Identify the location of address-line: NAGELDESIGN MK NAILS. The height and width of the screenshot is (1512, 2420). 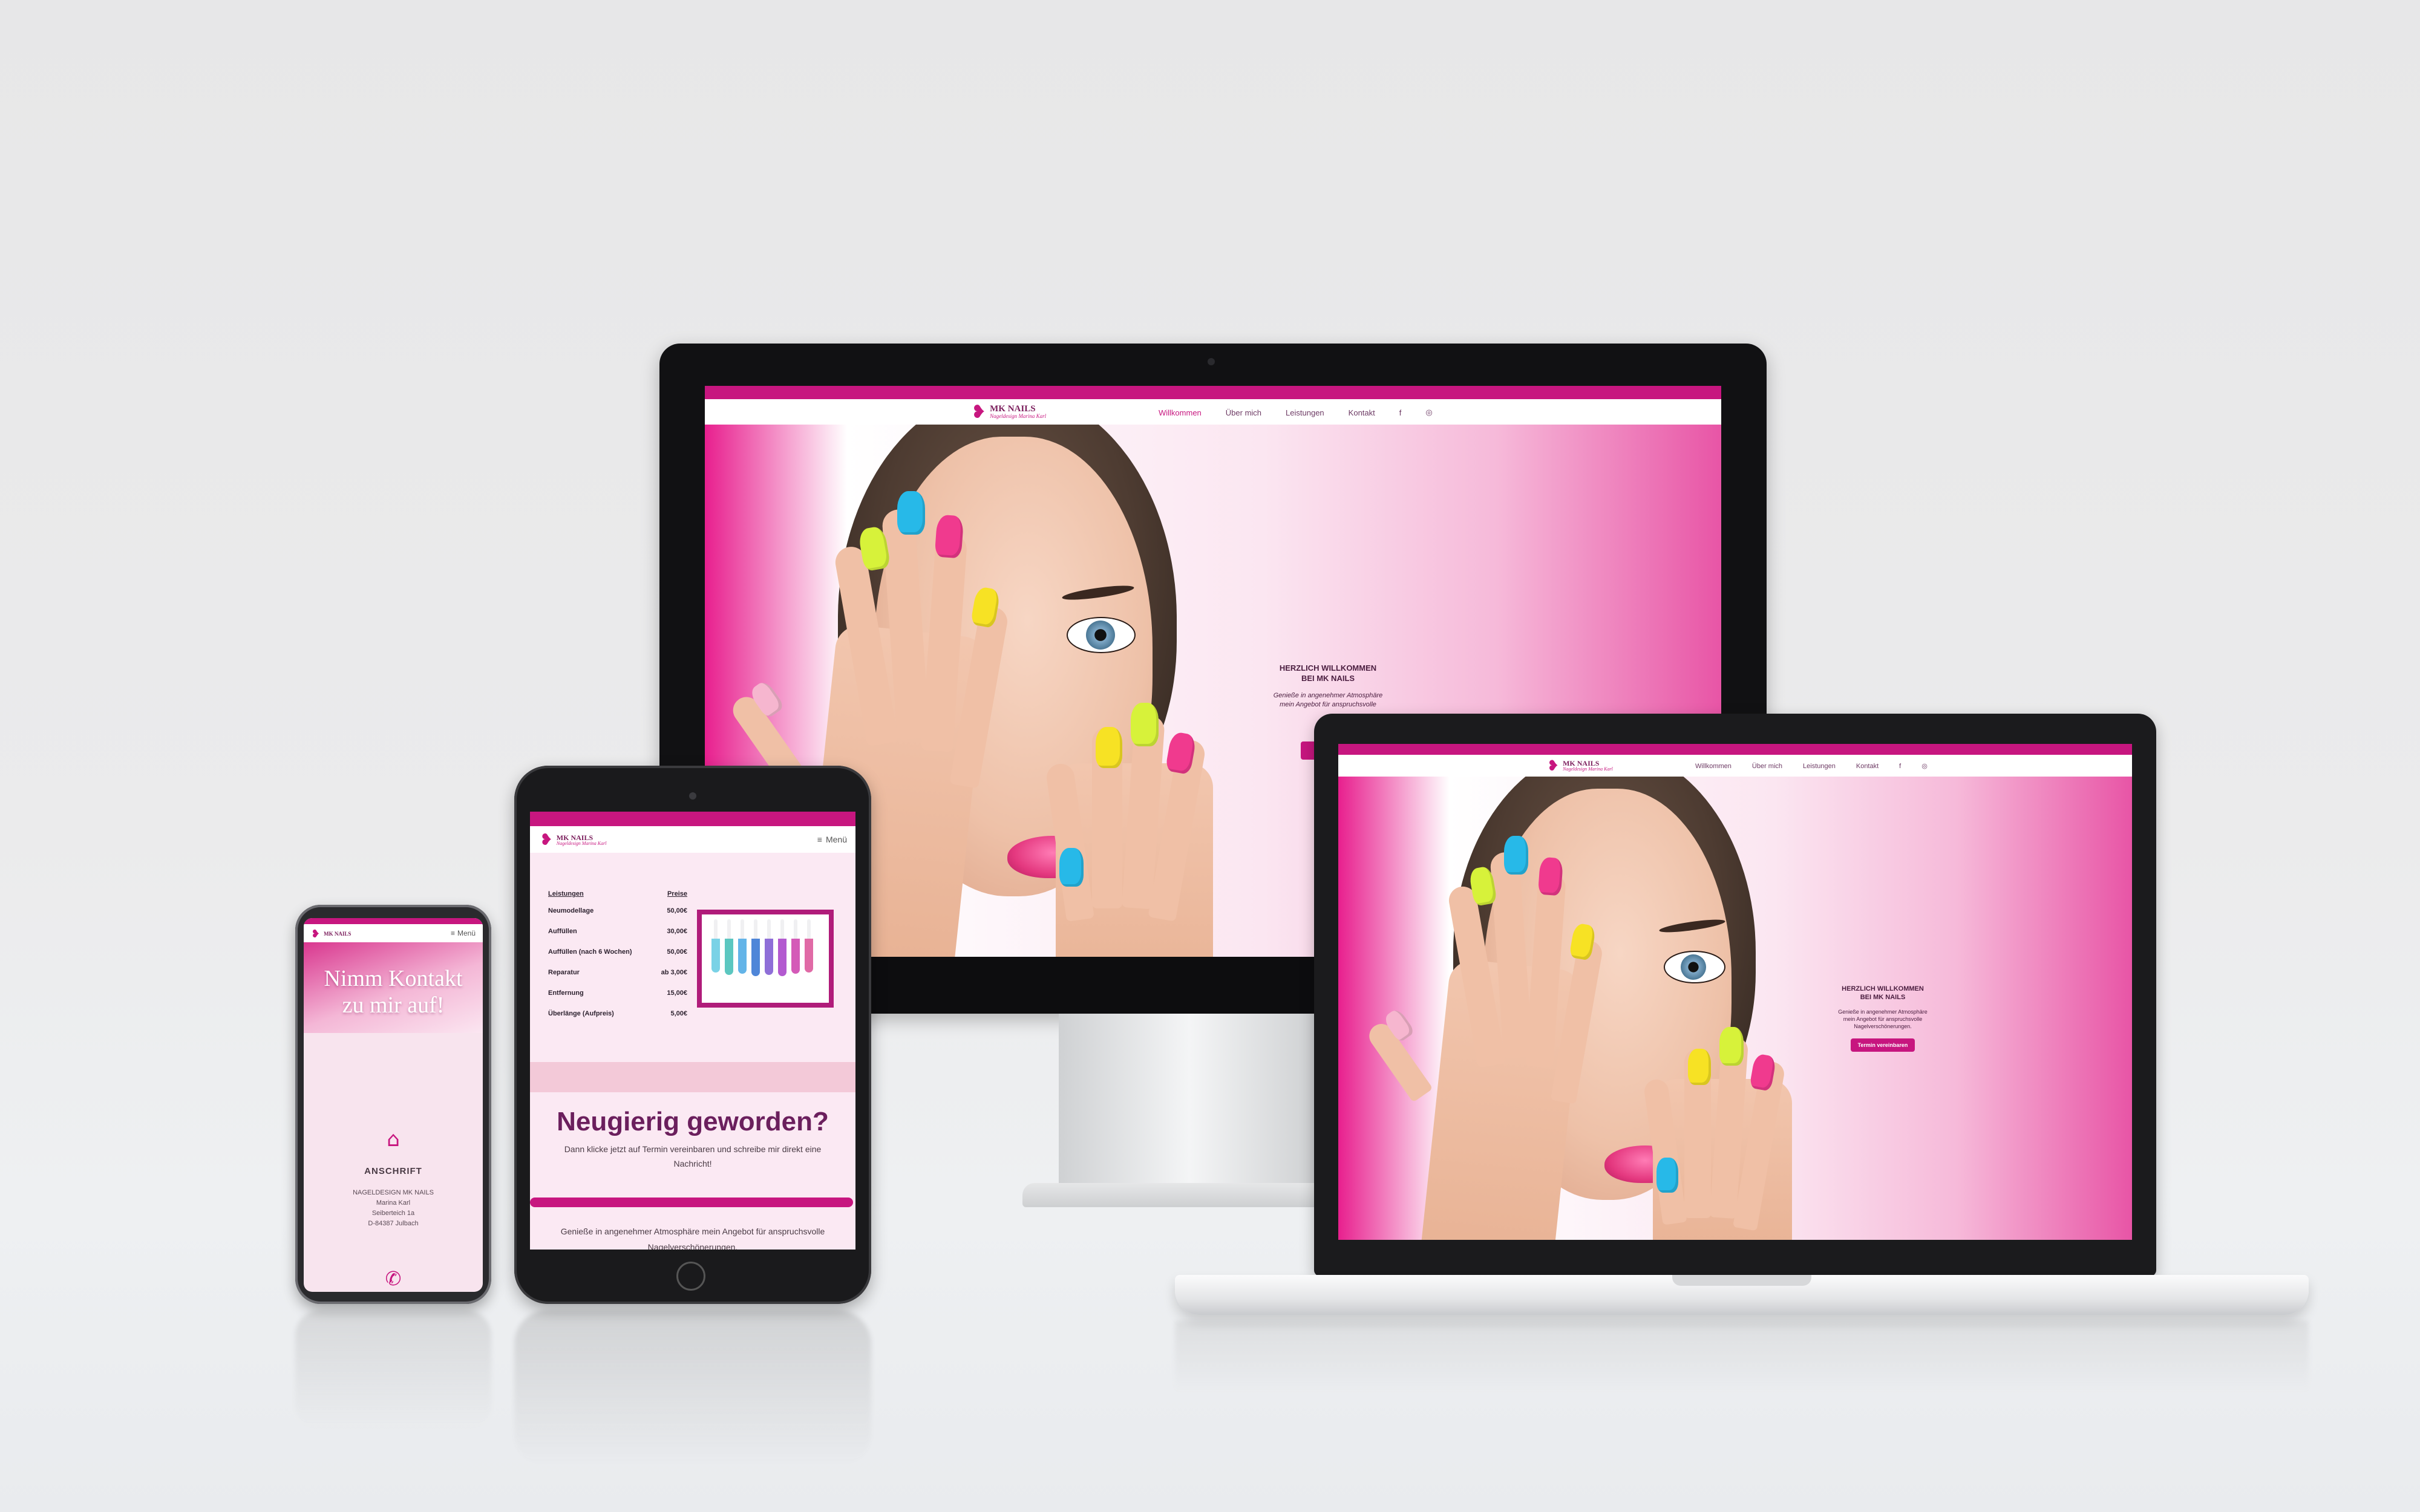
(393, 1192).